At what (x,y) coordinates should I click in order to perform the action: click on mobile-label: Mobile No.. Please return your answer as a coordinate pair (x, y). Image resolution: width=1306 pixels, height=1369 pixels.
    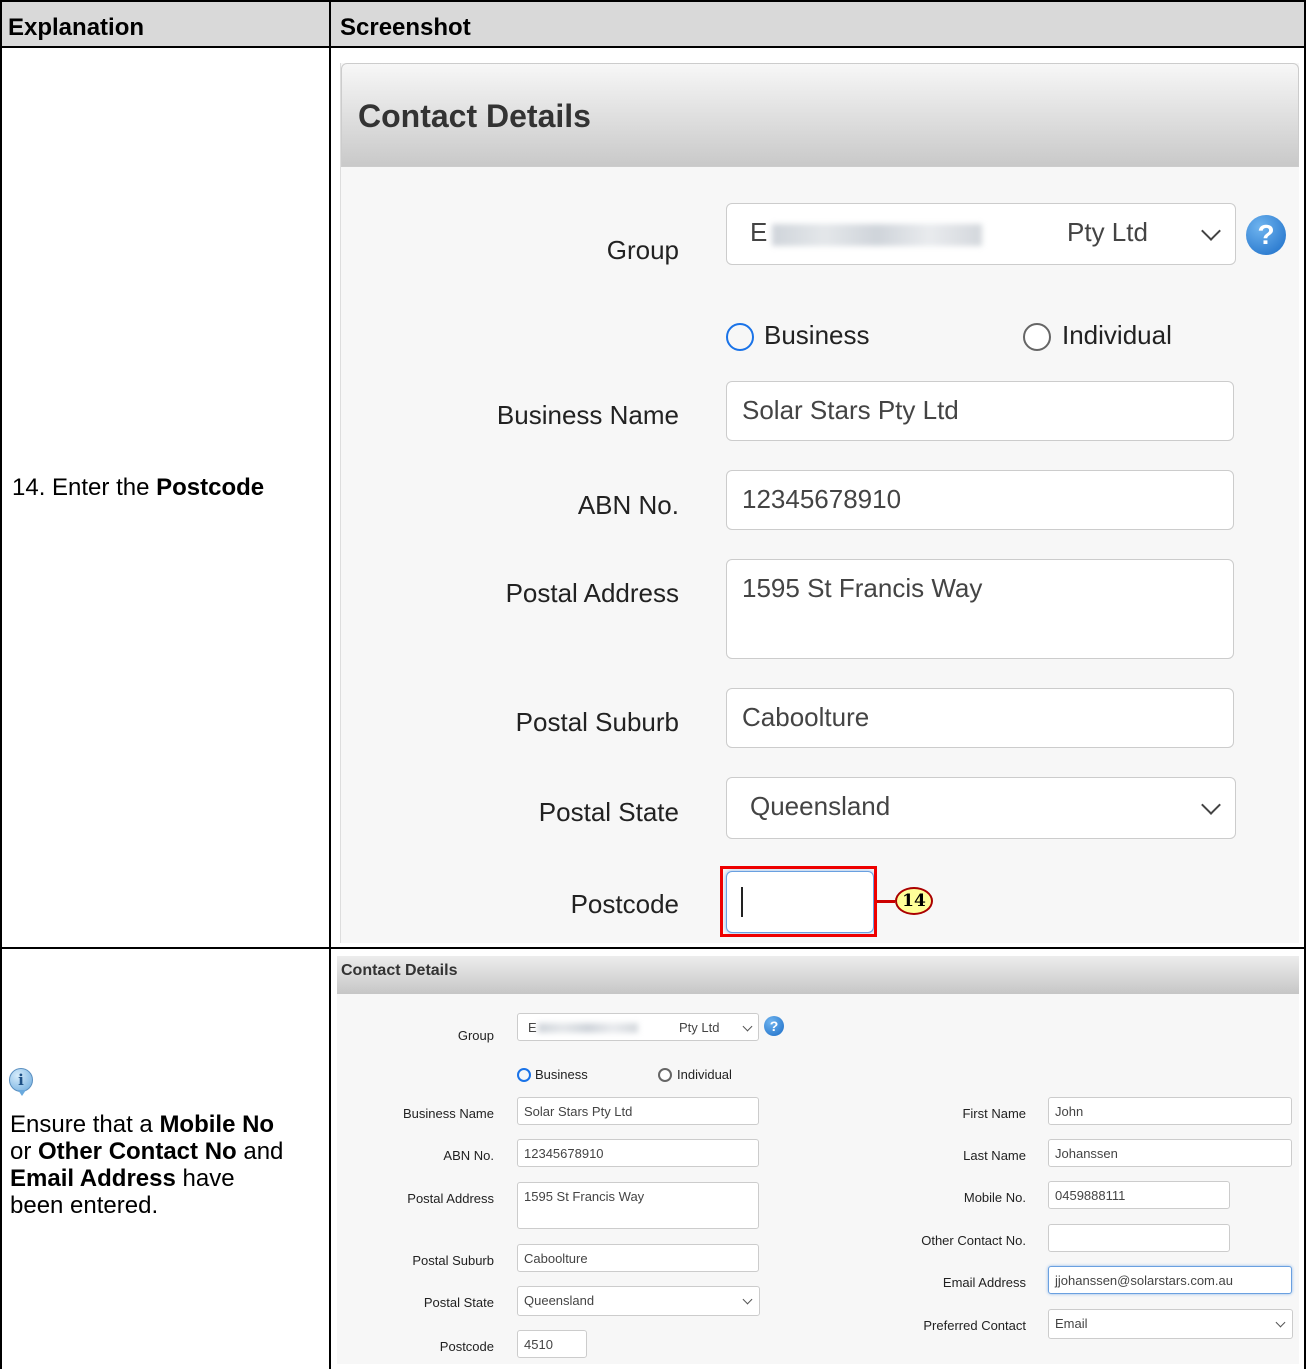
    Looking at the image, I should click on (994, 1197).